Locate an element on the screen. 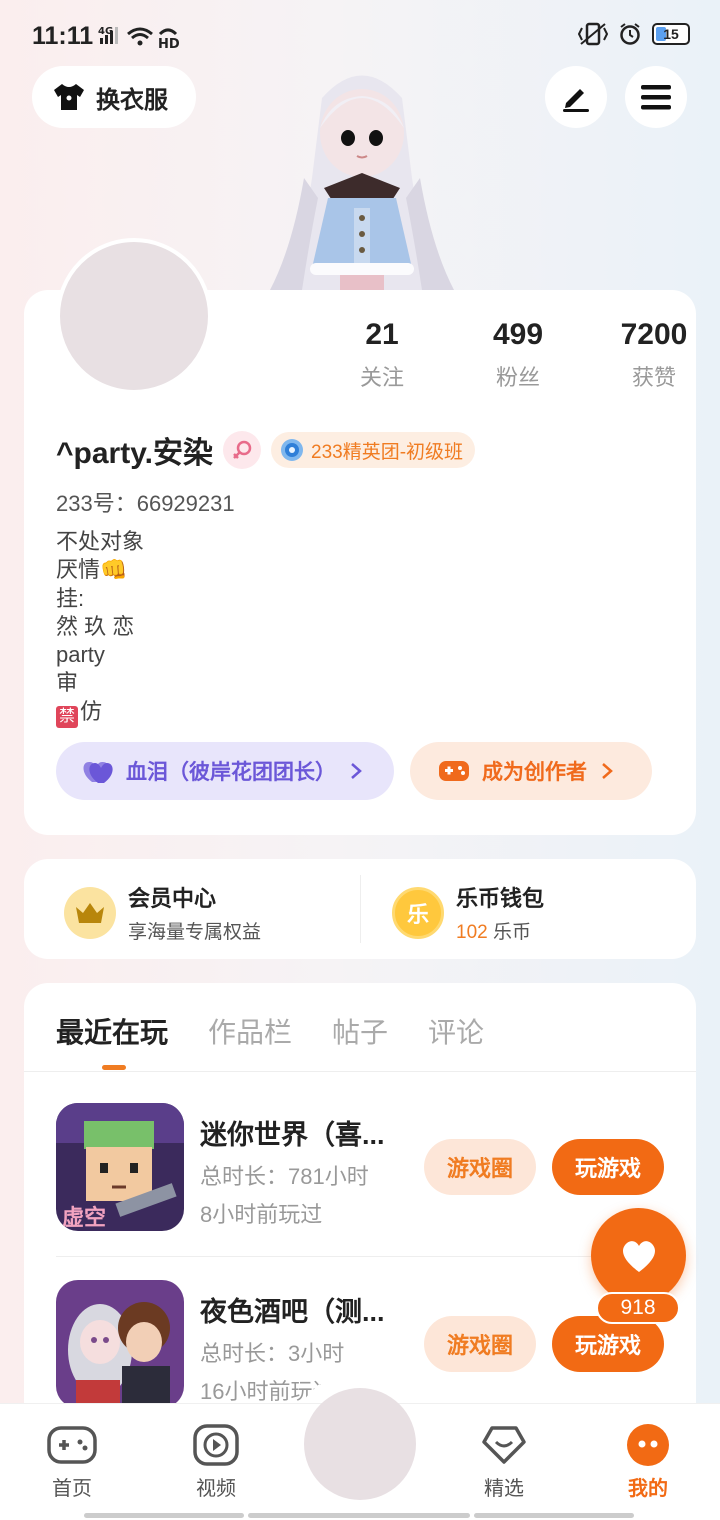 The width and height of the screenshot is (720, 1520). nav-featured-label: 精选 is located at coordinates (504, 1489).